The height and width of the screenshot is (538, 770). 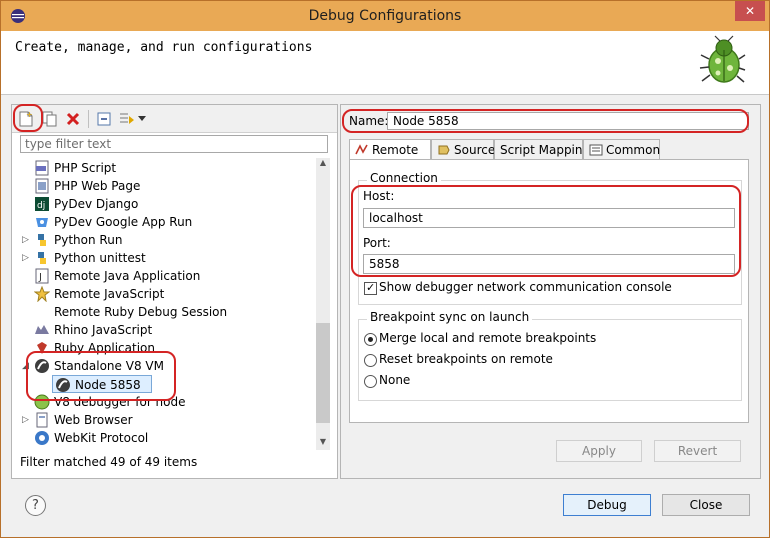 I want to click on delete-icon, so click(x=73, y=119).